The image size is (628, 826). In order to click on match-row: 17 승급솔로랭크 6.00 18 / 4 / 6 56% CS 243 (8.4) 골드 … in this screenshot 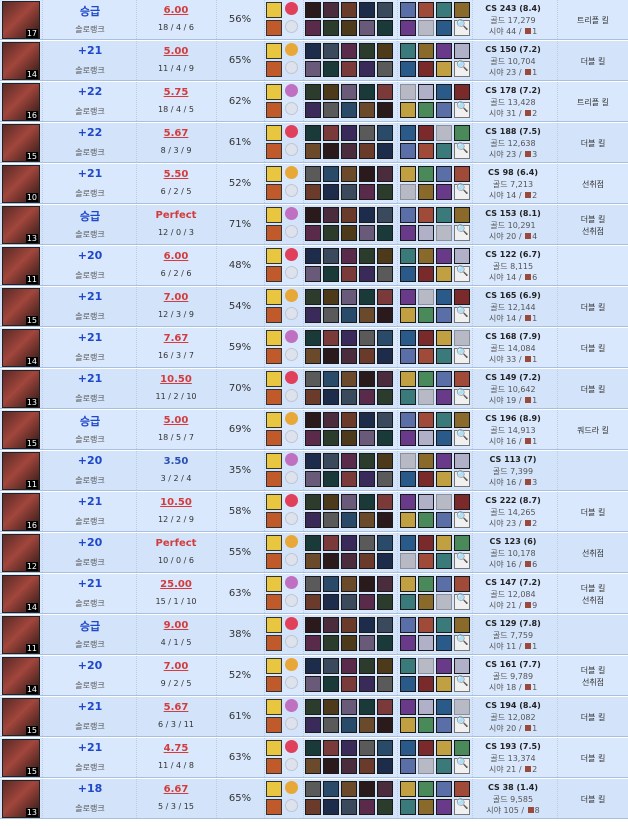, I will do `click(314, 20)`.